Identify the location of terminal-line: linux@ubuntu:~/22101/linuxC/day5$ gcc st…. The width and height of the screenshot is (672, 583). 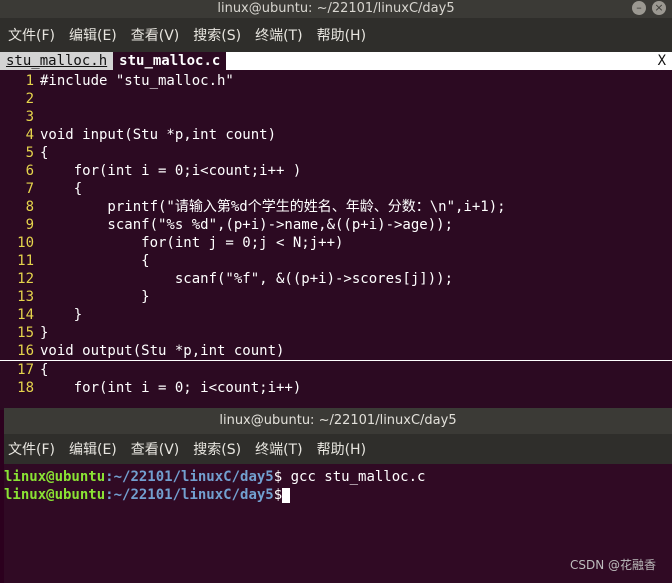
(215, 477).